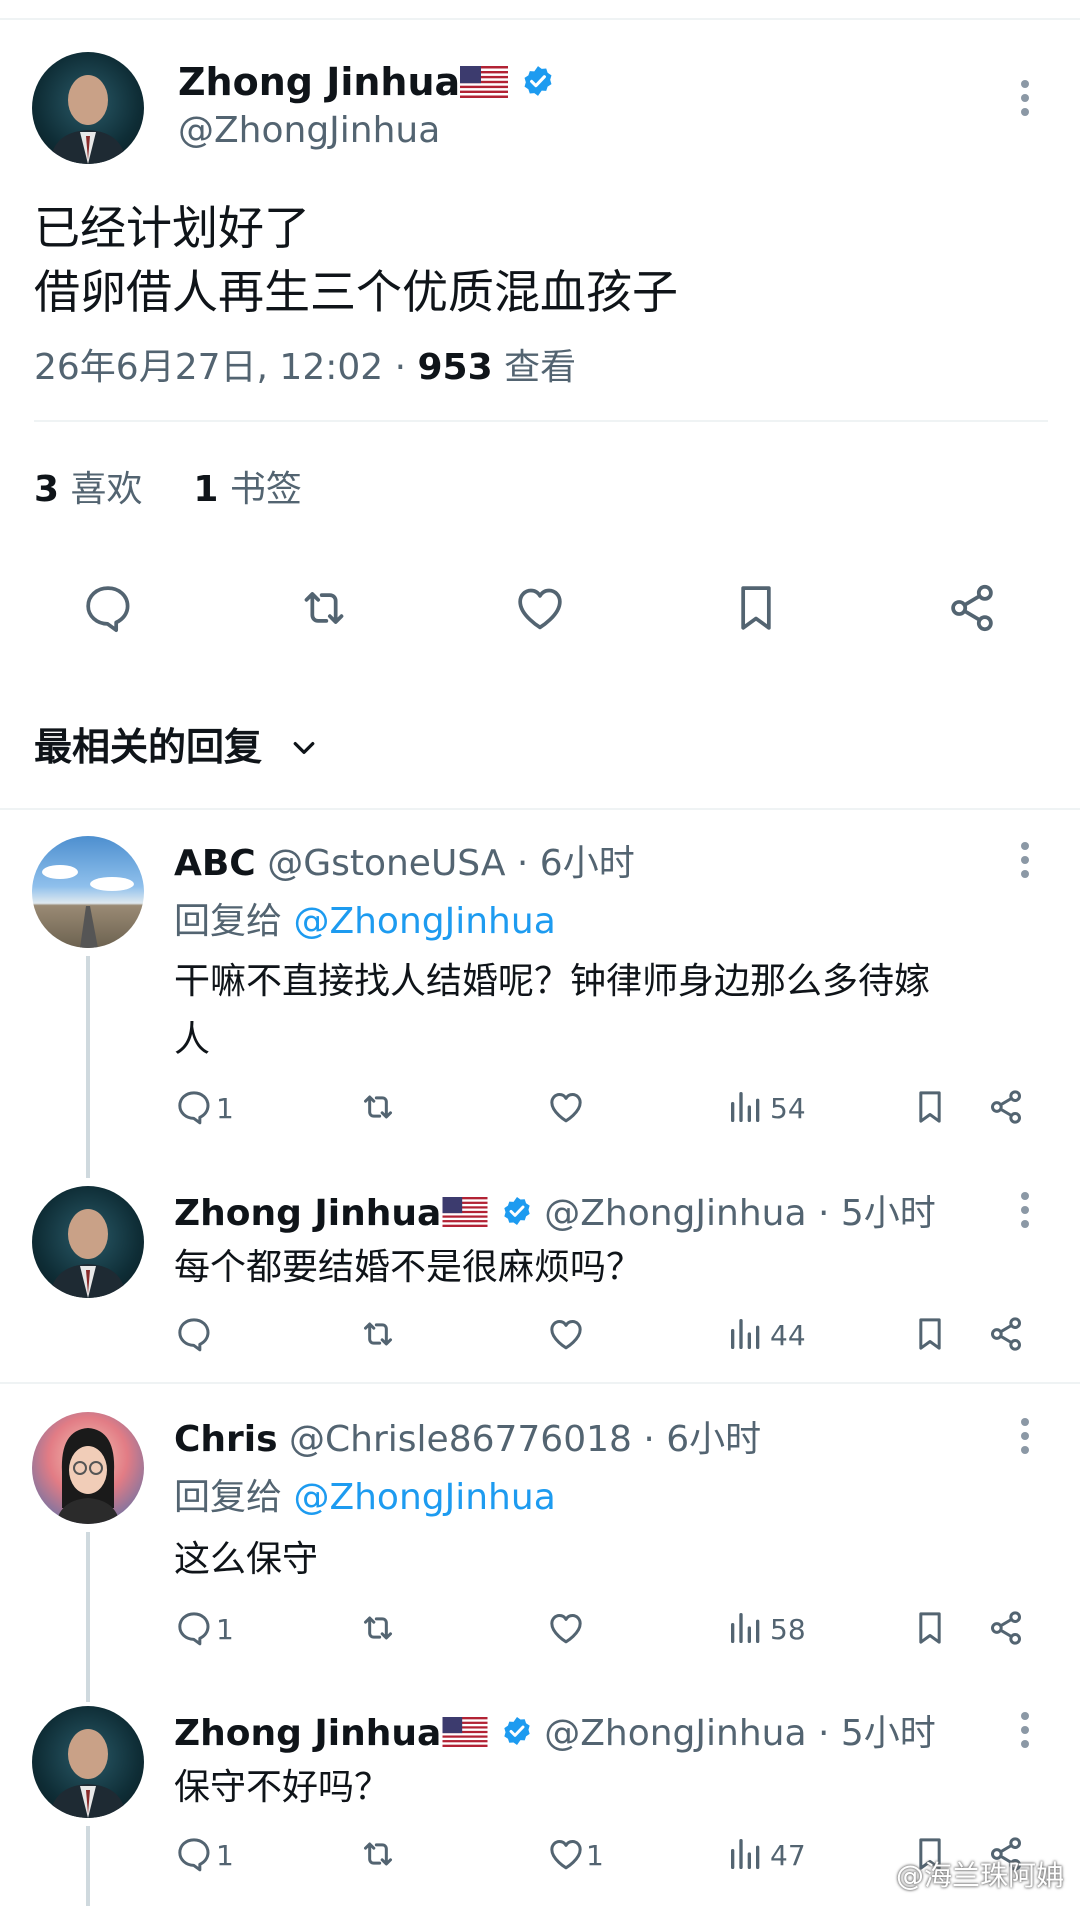 Image resolution: width=1080 pixels, height=1906 pixels. Describe the element at coordinates (540, 809) in the screenshot. I see `replies-divider` at that location.